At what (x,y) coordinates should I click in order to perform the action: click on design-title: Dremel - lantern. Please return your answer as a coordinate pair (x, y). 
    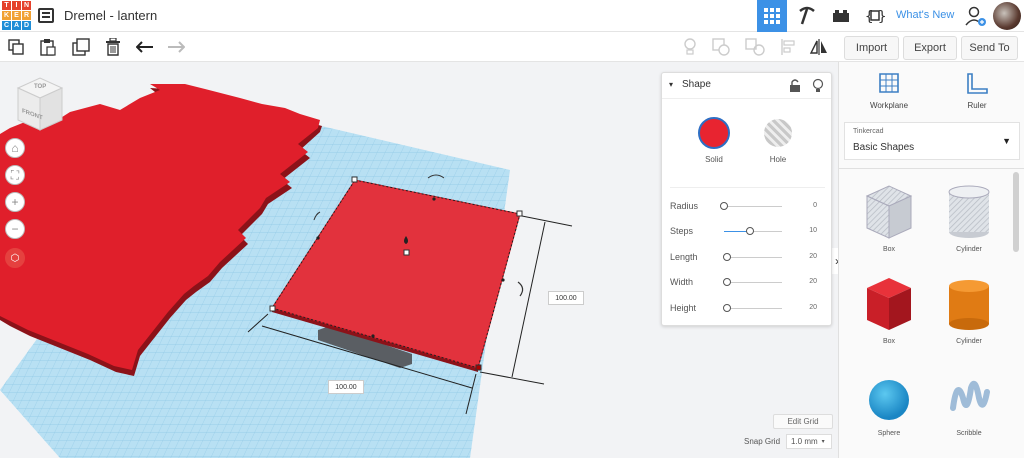
    Looking at the image, I should click on (110, 15).